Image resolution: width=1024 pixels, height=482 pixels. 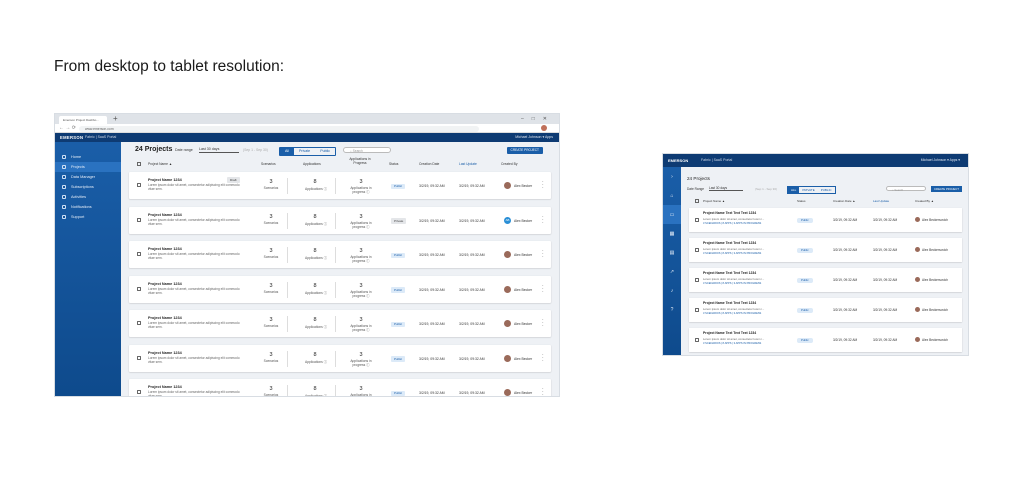 What do you see at coordinates (115, 119) in the screenshot?
I see `new-tab-icon: +` at bounding box center [115, 119].